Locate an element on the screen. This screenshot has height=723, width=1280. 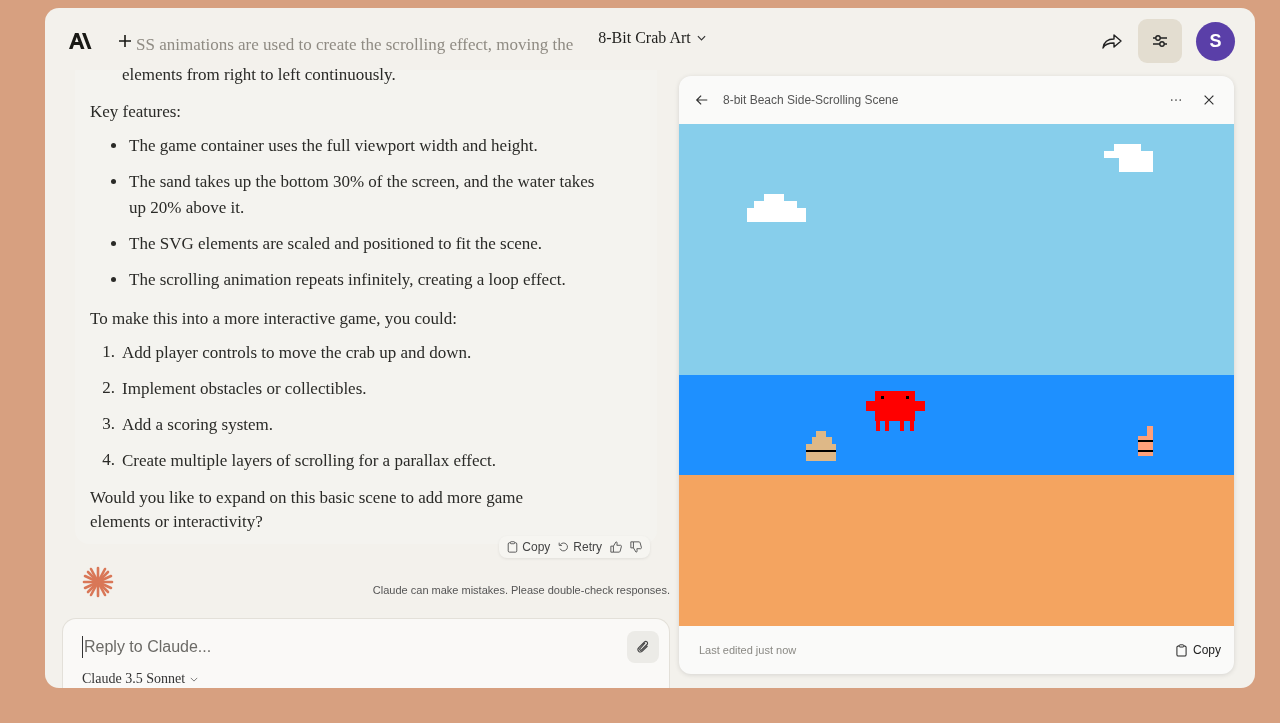
chevron-down-icon is located at coordinates (701, 38).